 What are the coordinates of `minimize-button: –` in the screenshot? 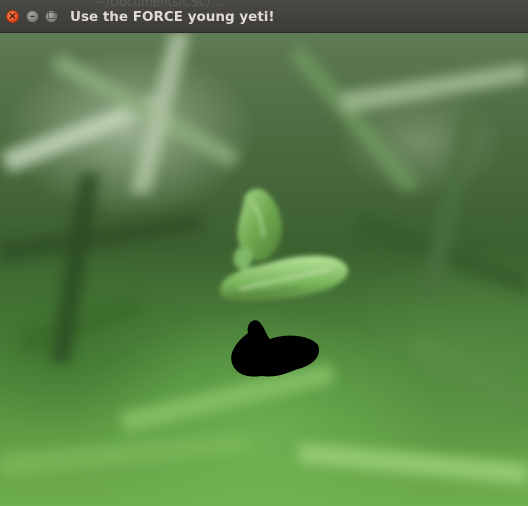 It's located at (32, 16).